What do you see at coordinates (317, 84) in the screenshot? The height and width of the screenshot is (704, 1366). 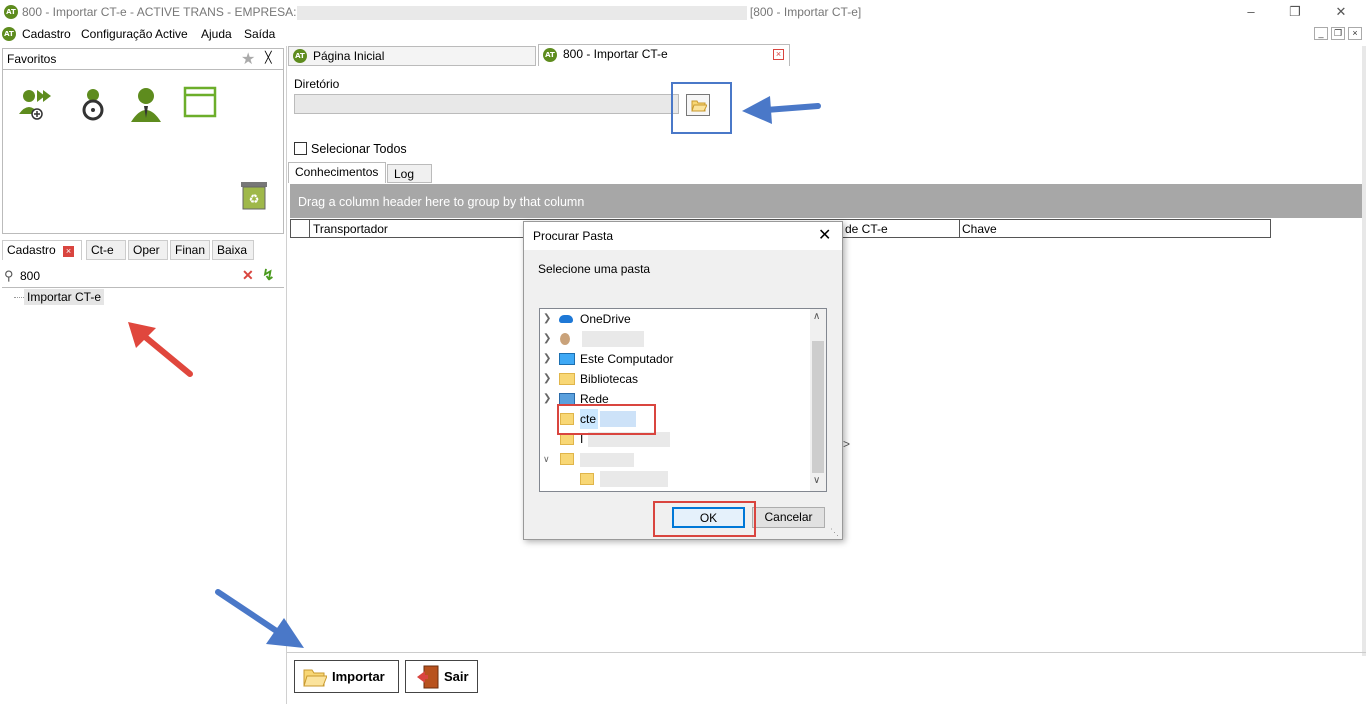 I see `directory-label: Diretório` at bounding box center [317, 84].